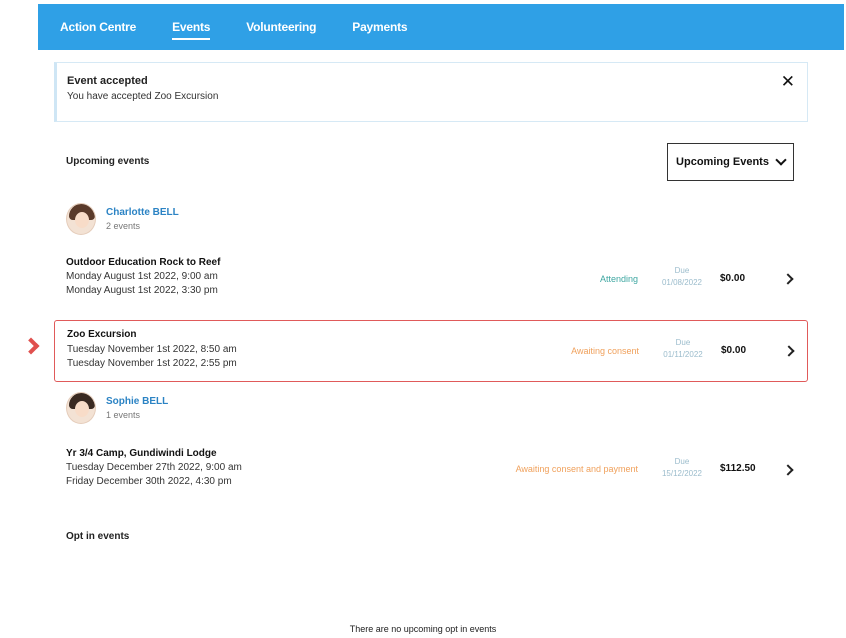  What do you see at coordinates (123, 226) in the screenshot?
I see `student-event-count: 2 events` at bounding box center [123, 226].